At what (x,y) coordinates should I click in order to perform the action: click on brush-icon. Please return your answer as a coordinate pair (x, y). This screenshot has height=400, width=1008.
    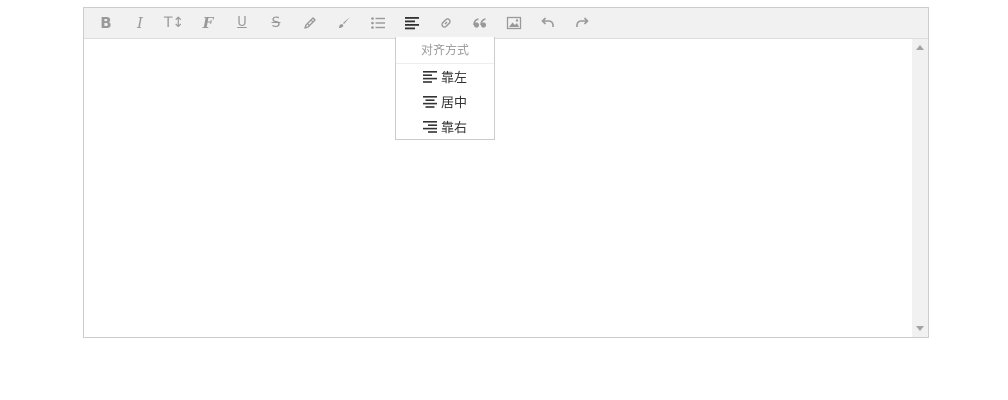
    Looking at the image, I should click on (344, 22).